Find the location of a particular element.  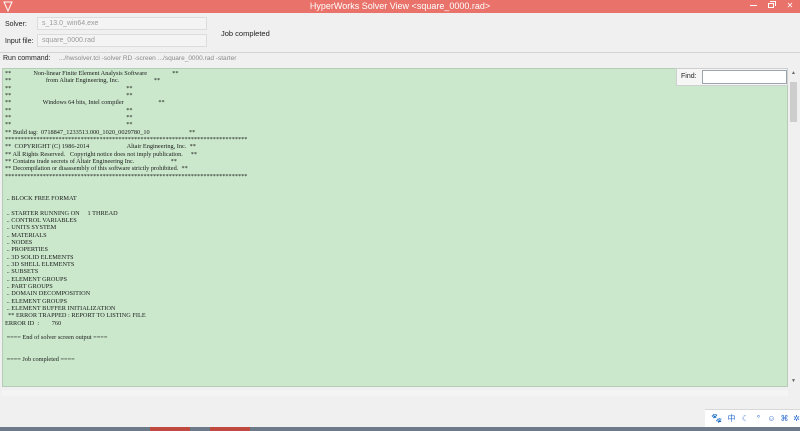

console-line: .. BLOCK FREE FORMAT is located at coordinates (41, 198).